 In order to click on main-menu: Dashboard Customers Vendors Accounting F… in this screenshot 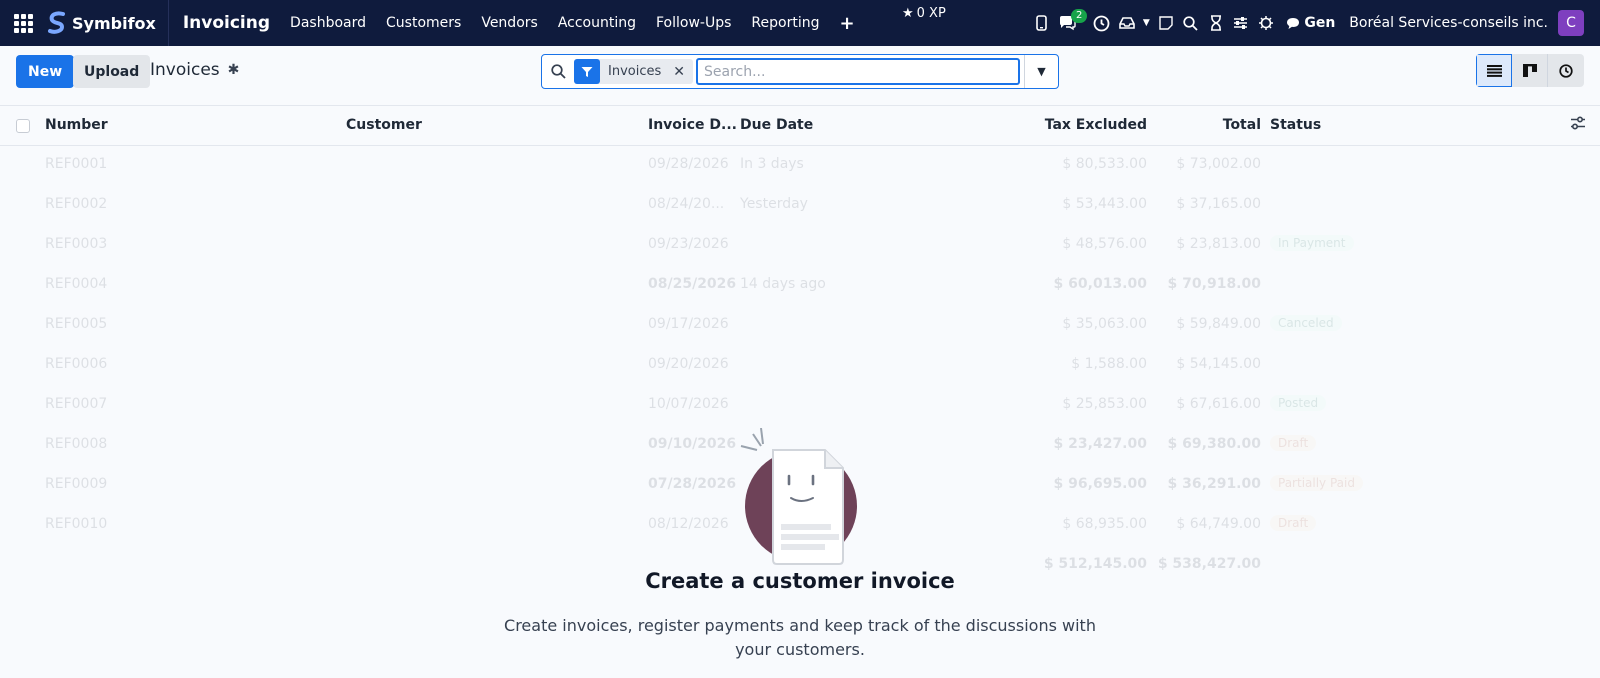, I will do `click(554, 23)`.